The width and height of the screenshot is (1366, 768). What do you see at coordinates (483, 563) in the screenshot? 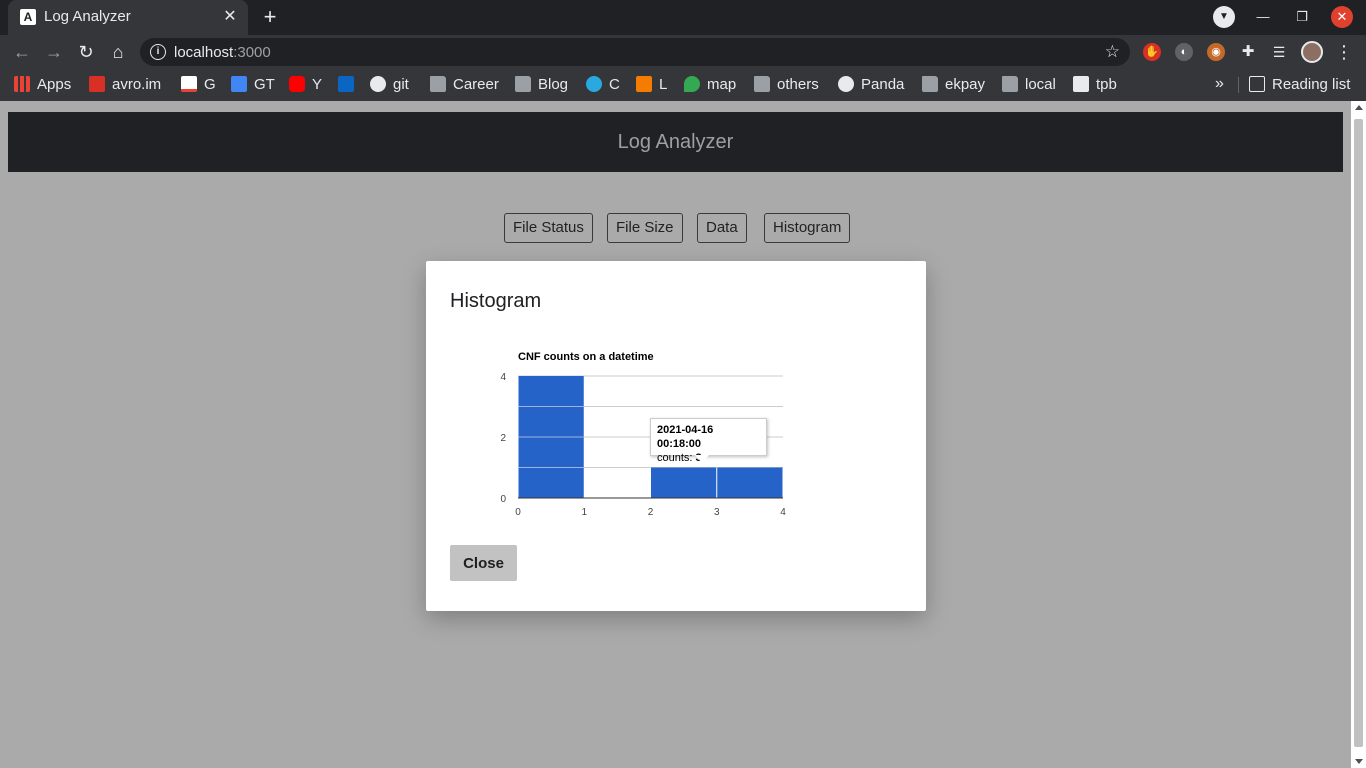
I see `close-button: Close` at bounding box center [483, 563].